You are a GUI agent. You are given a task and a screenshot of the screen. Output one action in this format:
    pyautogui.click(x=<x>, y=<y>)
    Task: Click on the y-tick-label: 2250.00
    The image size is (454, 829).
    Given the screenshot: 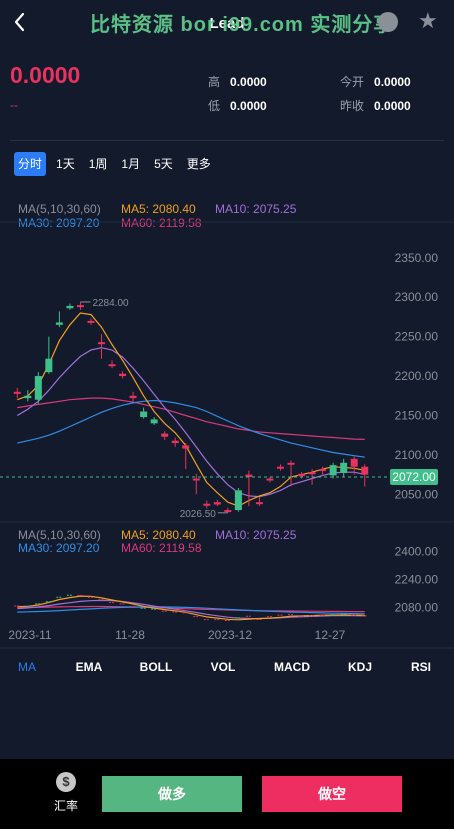 What is the action you would take?
    pyautogui.click(x=417, y=337)
    